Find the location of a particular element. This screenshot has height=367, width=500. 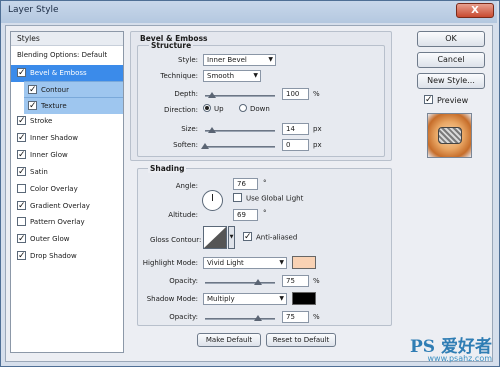

soften-input: 0 is located at coordinates (295, 145).